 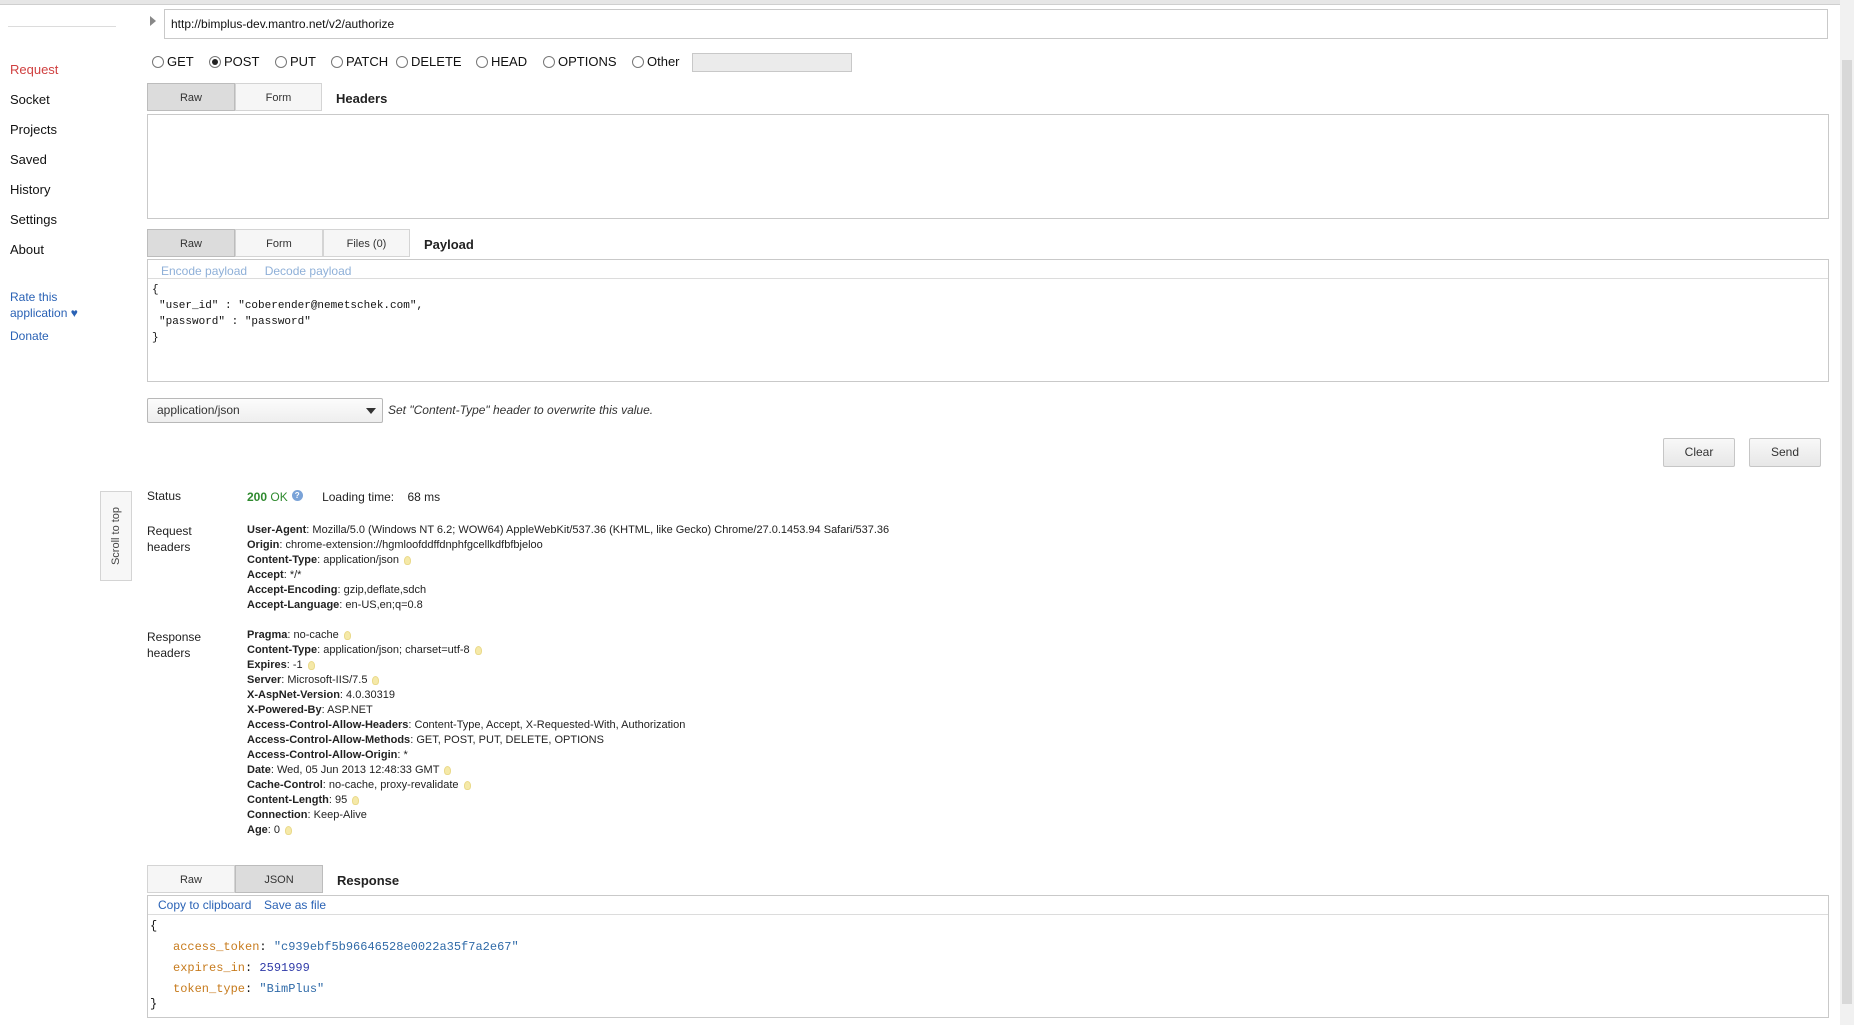 I want to click on response-toolbar: Copy to clipboard Save as file, so click(x=242, y=906).